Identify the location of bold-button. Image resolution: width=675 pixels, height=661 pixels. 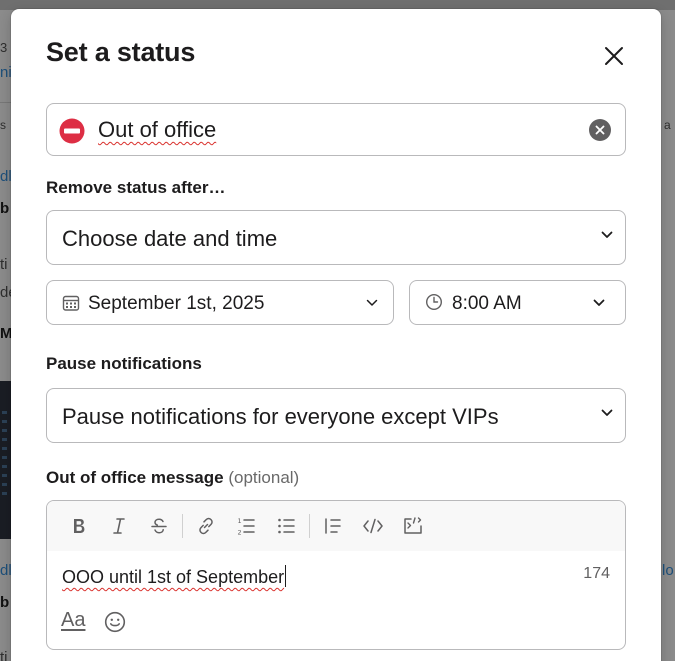
(79, 526).